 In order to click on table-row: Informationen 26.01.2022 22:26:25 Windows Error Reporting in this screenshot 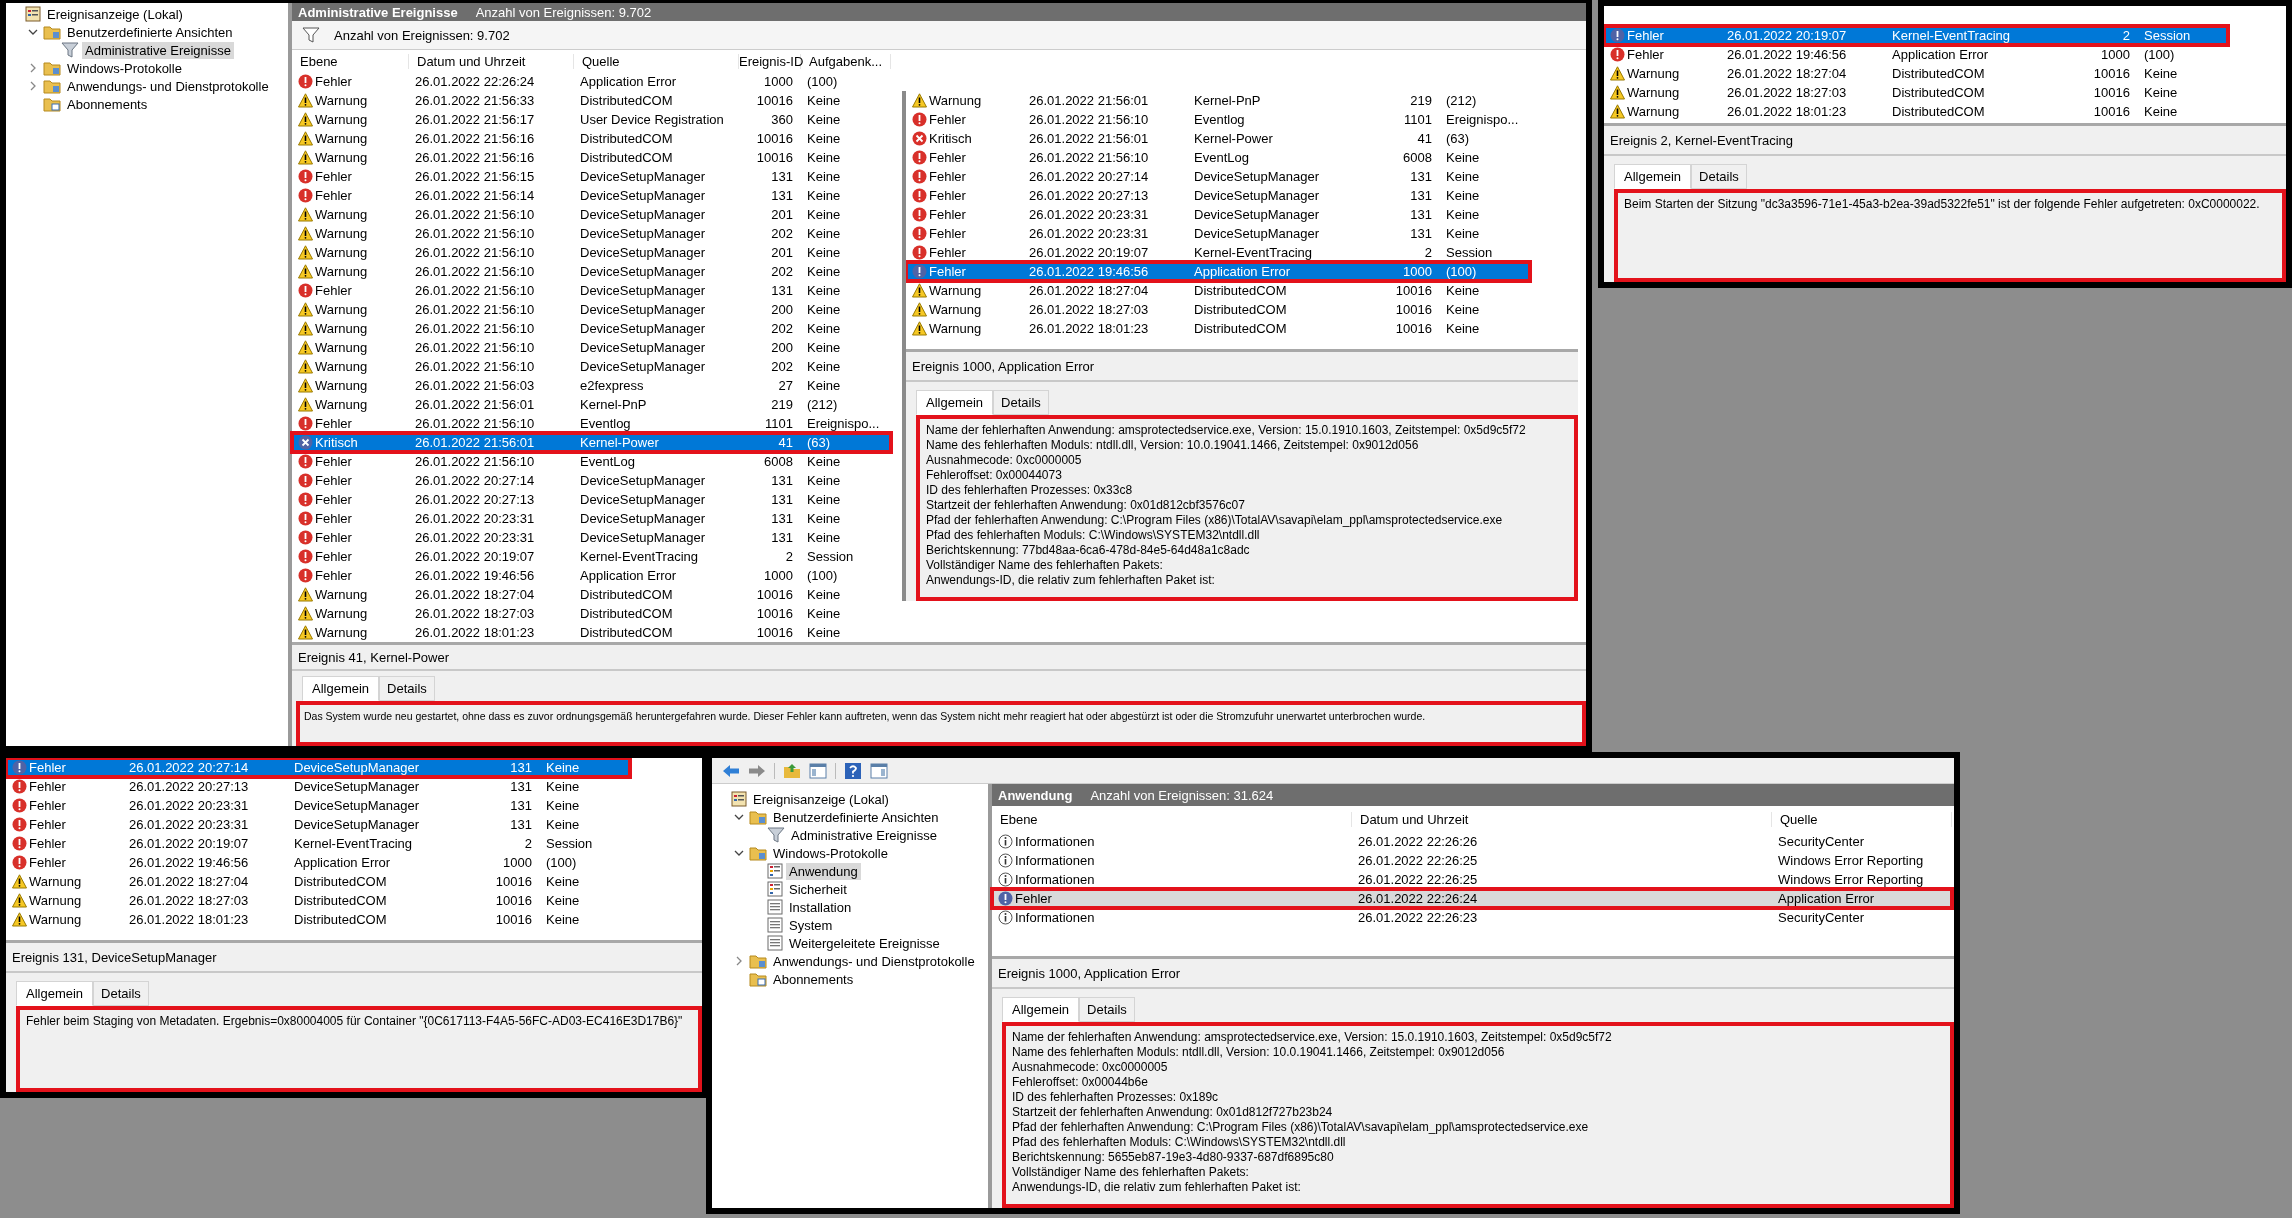, I will do `click(1472, 879)`.